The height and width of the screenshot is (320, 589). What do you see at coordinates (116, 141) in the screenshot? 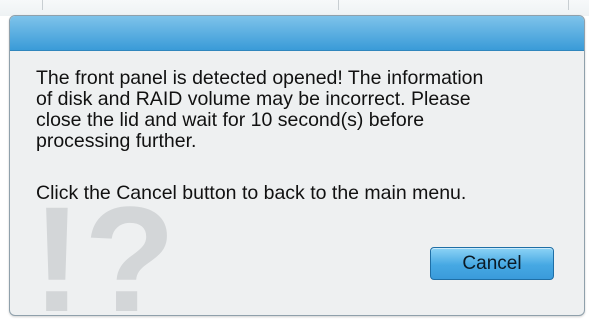
I see `message-line: processing further.` at bounding box center [116, 141].